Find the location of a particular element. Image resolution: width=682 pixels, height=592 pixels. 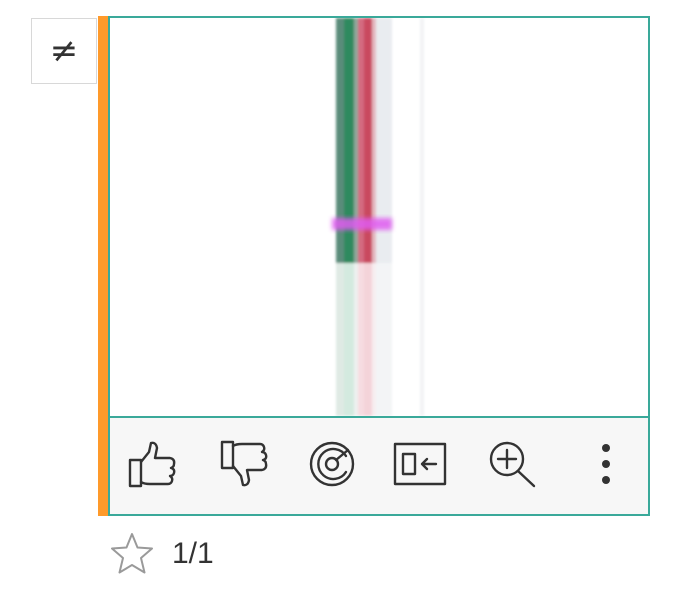

more-button is located at coordinates (606, 464).